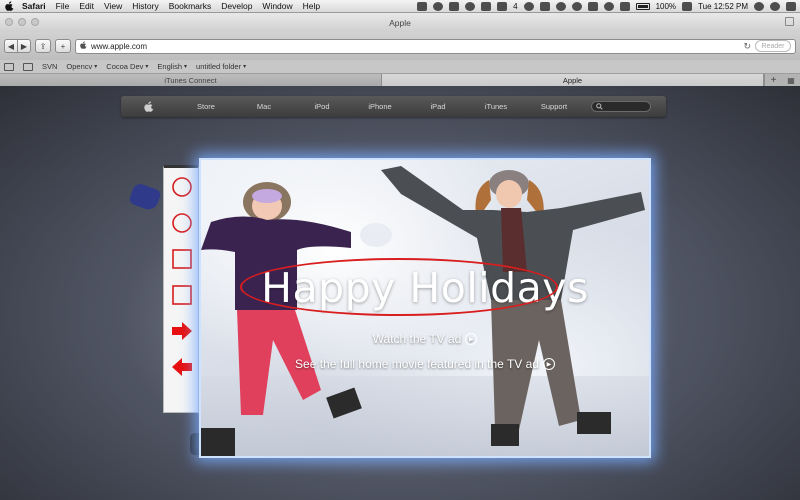 The height and width of the screenshot is (500, 800). I want to click on back-button: ◀, so click(11, 46).